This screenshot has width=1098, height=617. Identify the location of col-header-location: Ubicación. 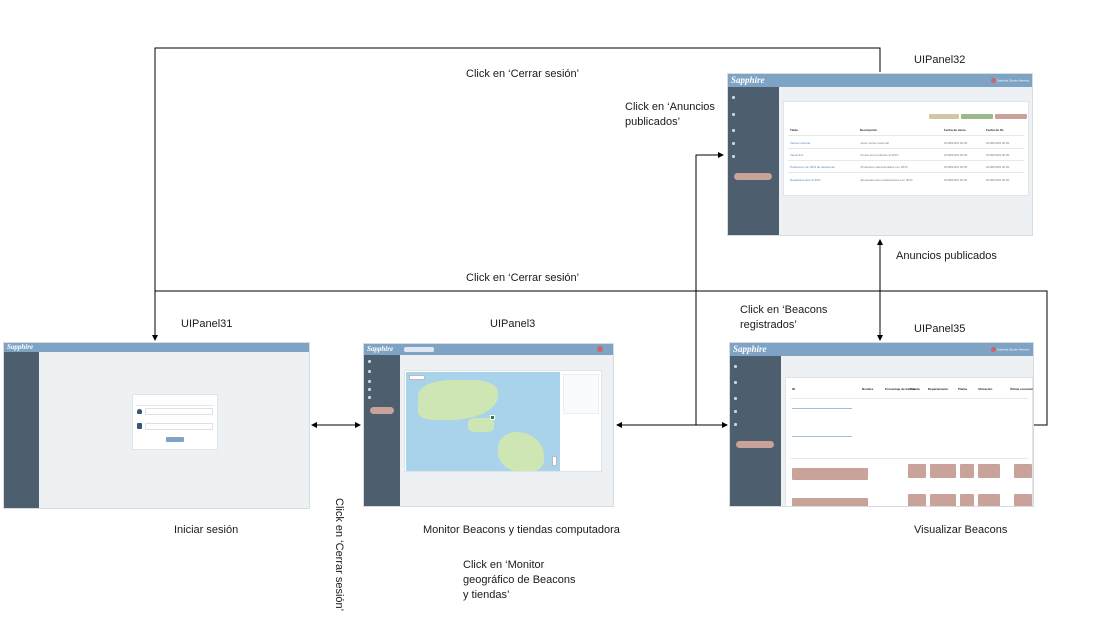
(985, 389).